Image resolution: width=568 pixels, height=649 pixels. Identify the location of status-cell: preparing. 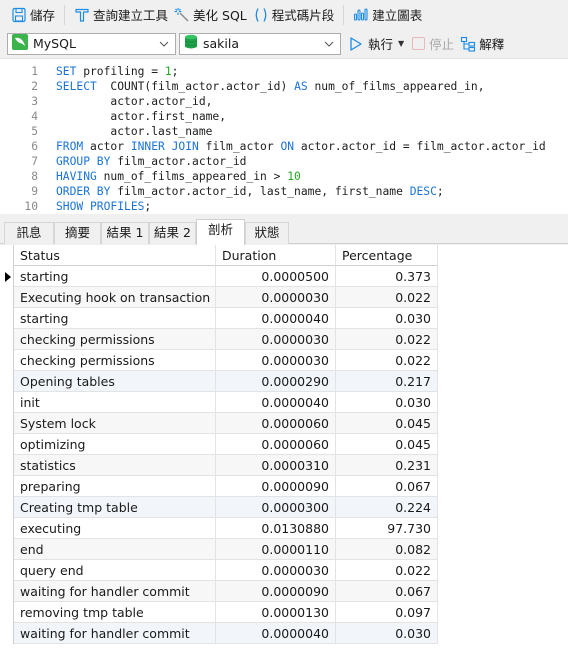
(115, 486).